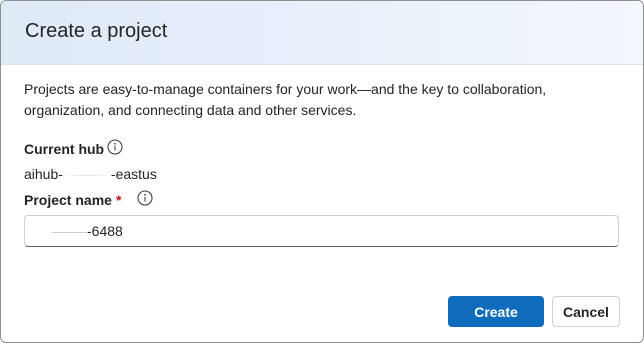  What do you see at coordinates (321, 231) in the screenshot?
I see `project-name-input: -6488` at bounding box center [321, 231].